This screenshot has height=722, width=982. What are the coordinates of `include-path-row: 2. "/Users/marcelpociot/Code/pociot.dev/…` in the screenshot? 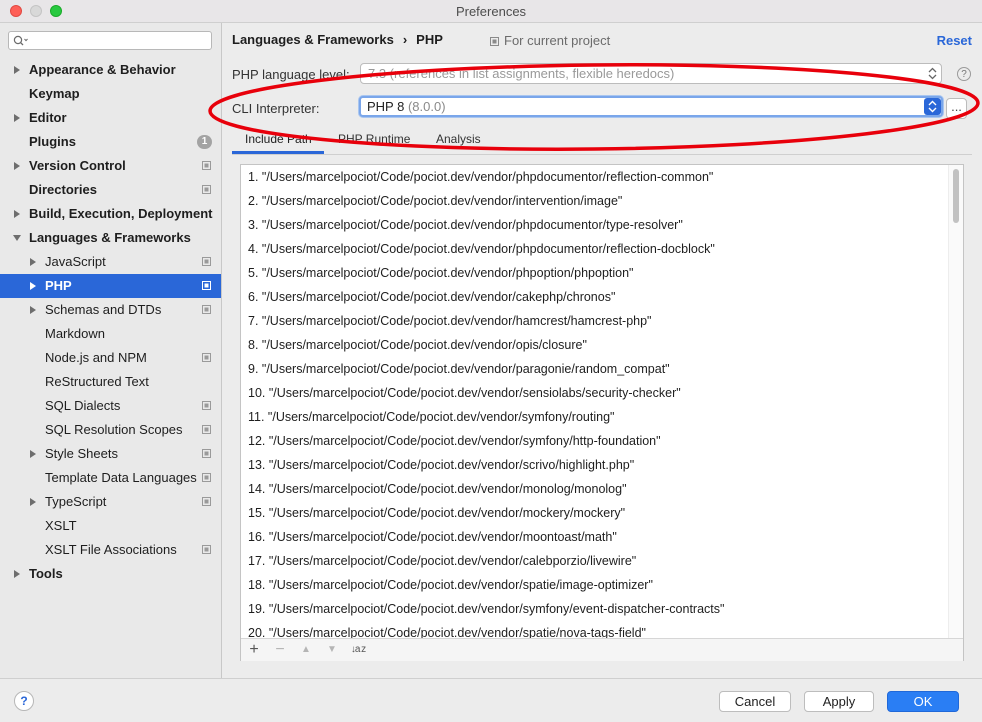 It's located at (435, 201).